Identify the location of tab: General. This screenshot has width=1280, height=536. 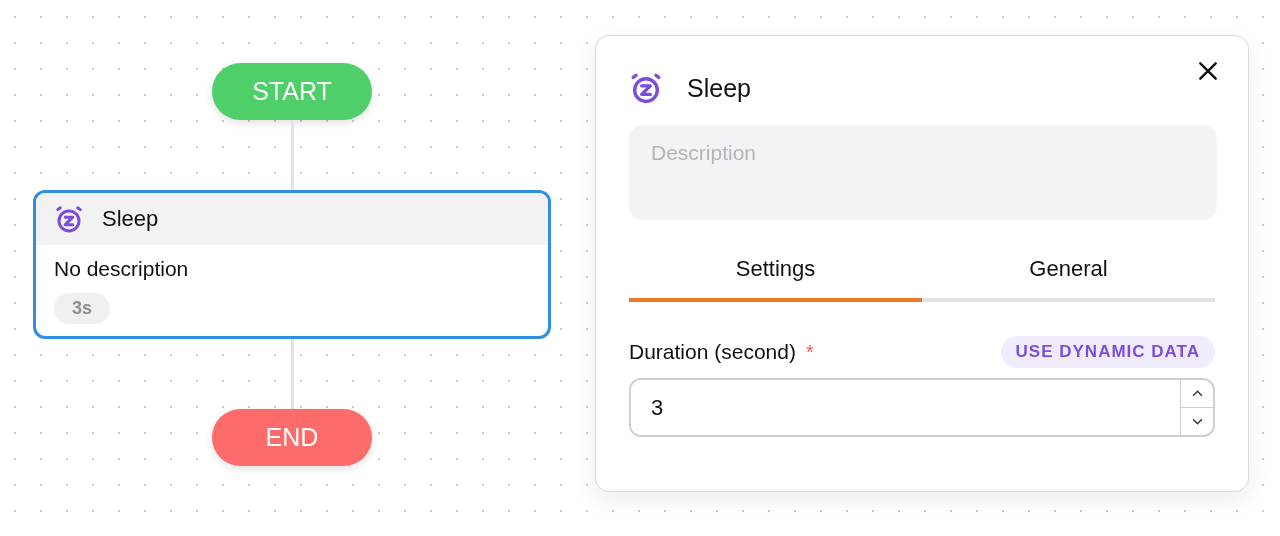
(1068, 273).